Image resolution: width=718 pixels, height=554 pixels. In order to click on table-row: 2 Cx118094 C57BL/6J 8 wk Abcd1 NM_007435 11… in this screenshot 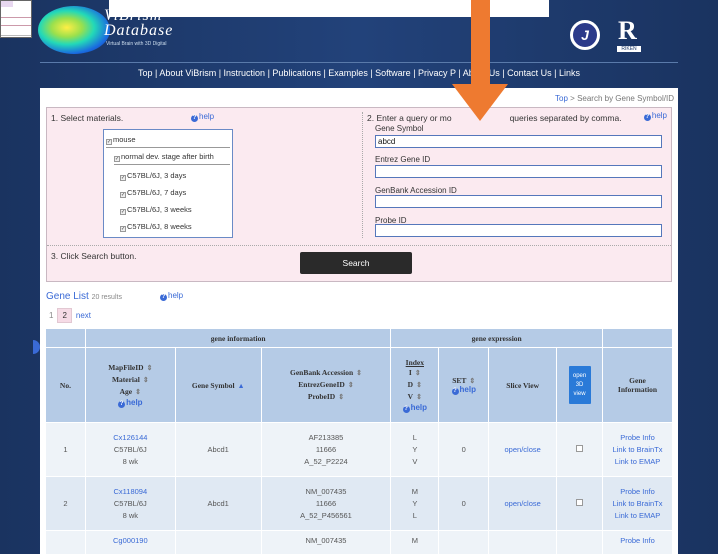, I will do `click(359, 503)`.